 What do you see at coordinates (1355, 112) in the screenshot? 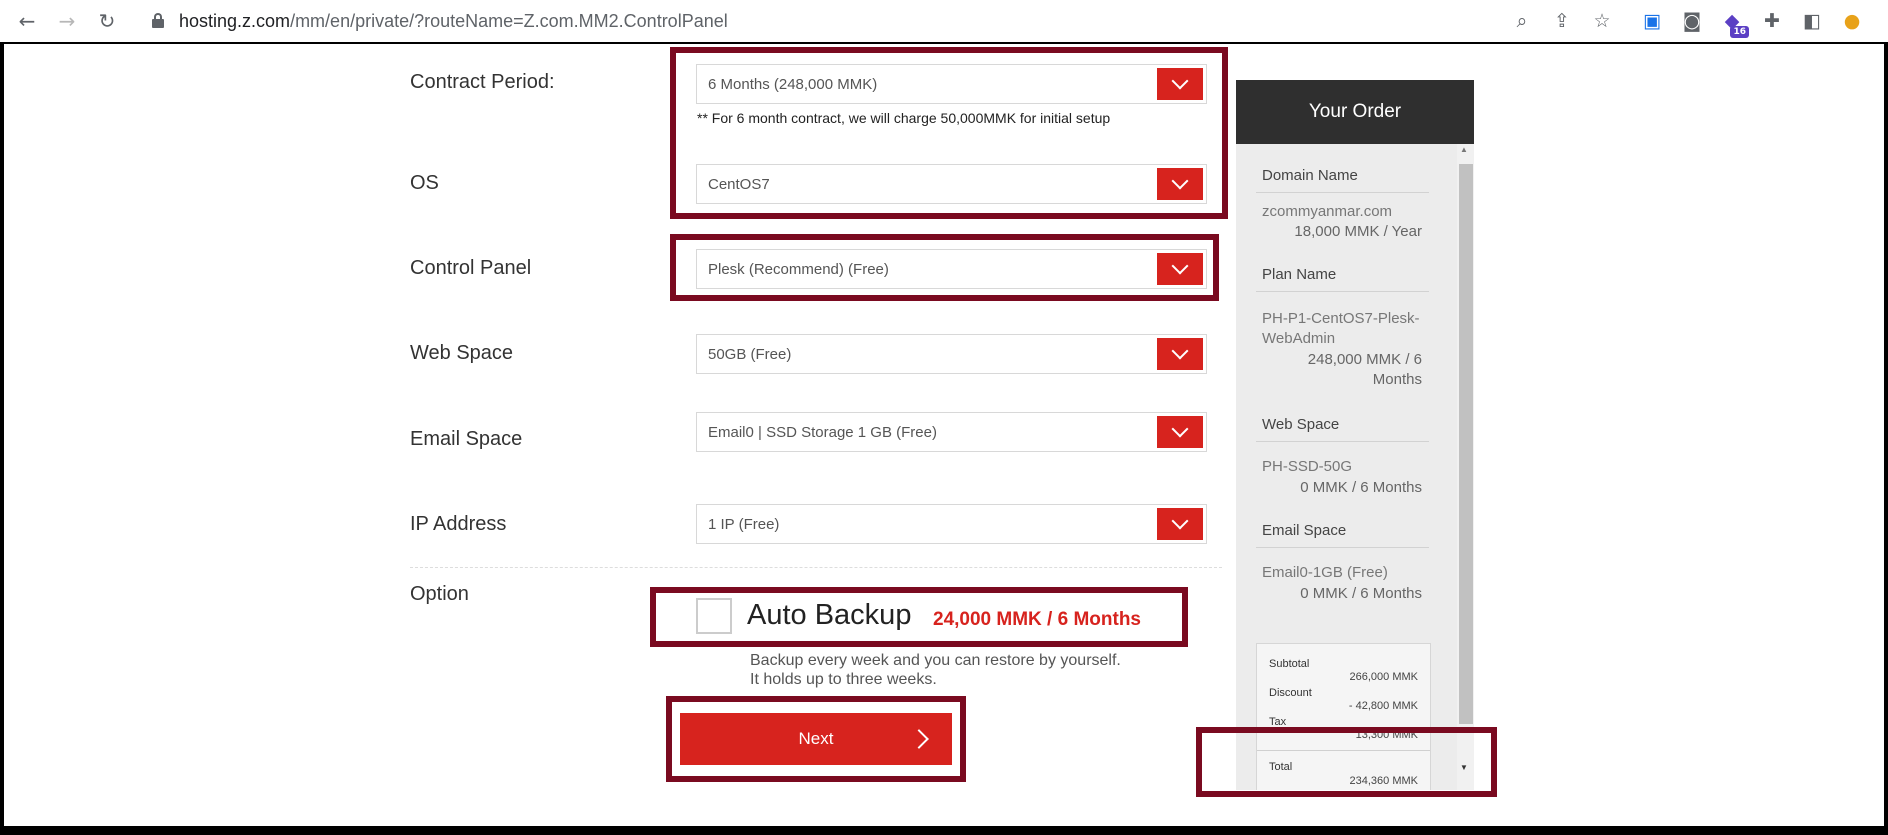
I see `order-title: Your Order` at bounding box center [1355, 112].